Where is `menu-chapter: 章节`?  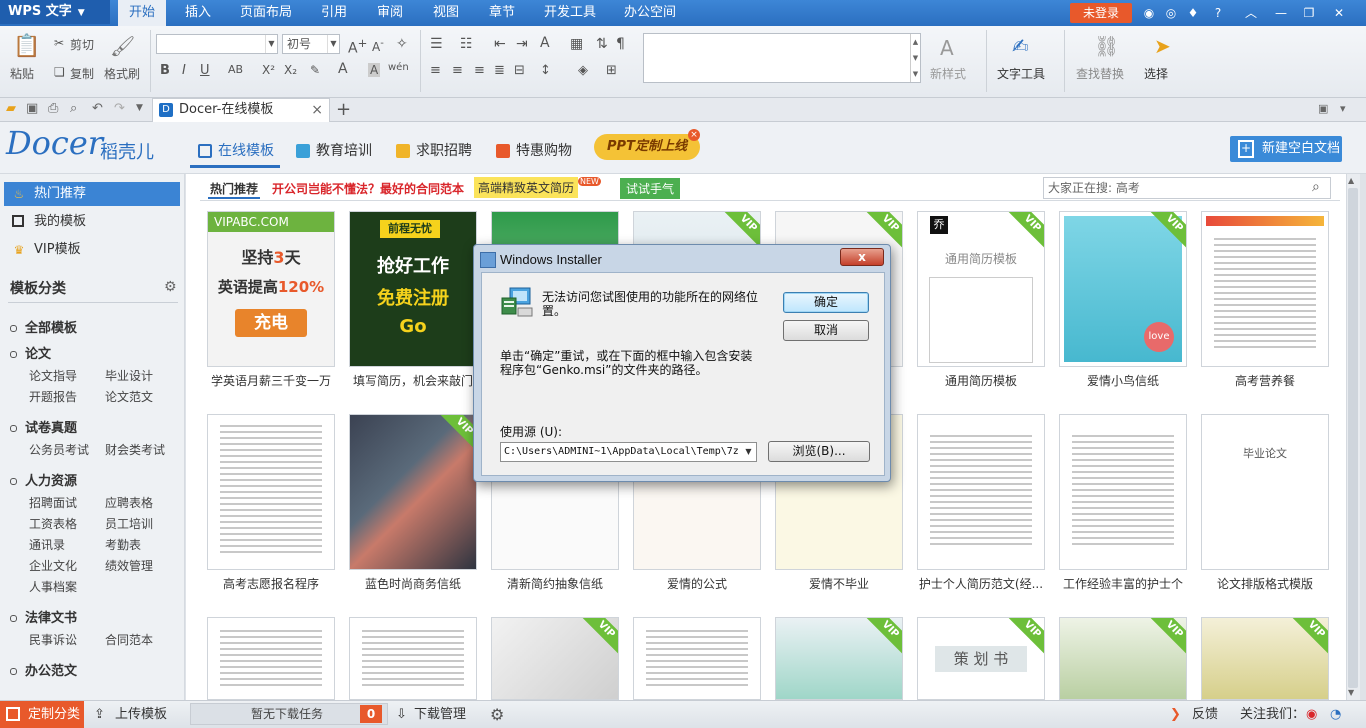 menu-chapter: 章节 is located at coordinates (502, 13).